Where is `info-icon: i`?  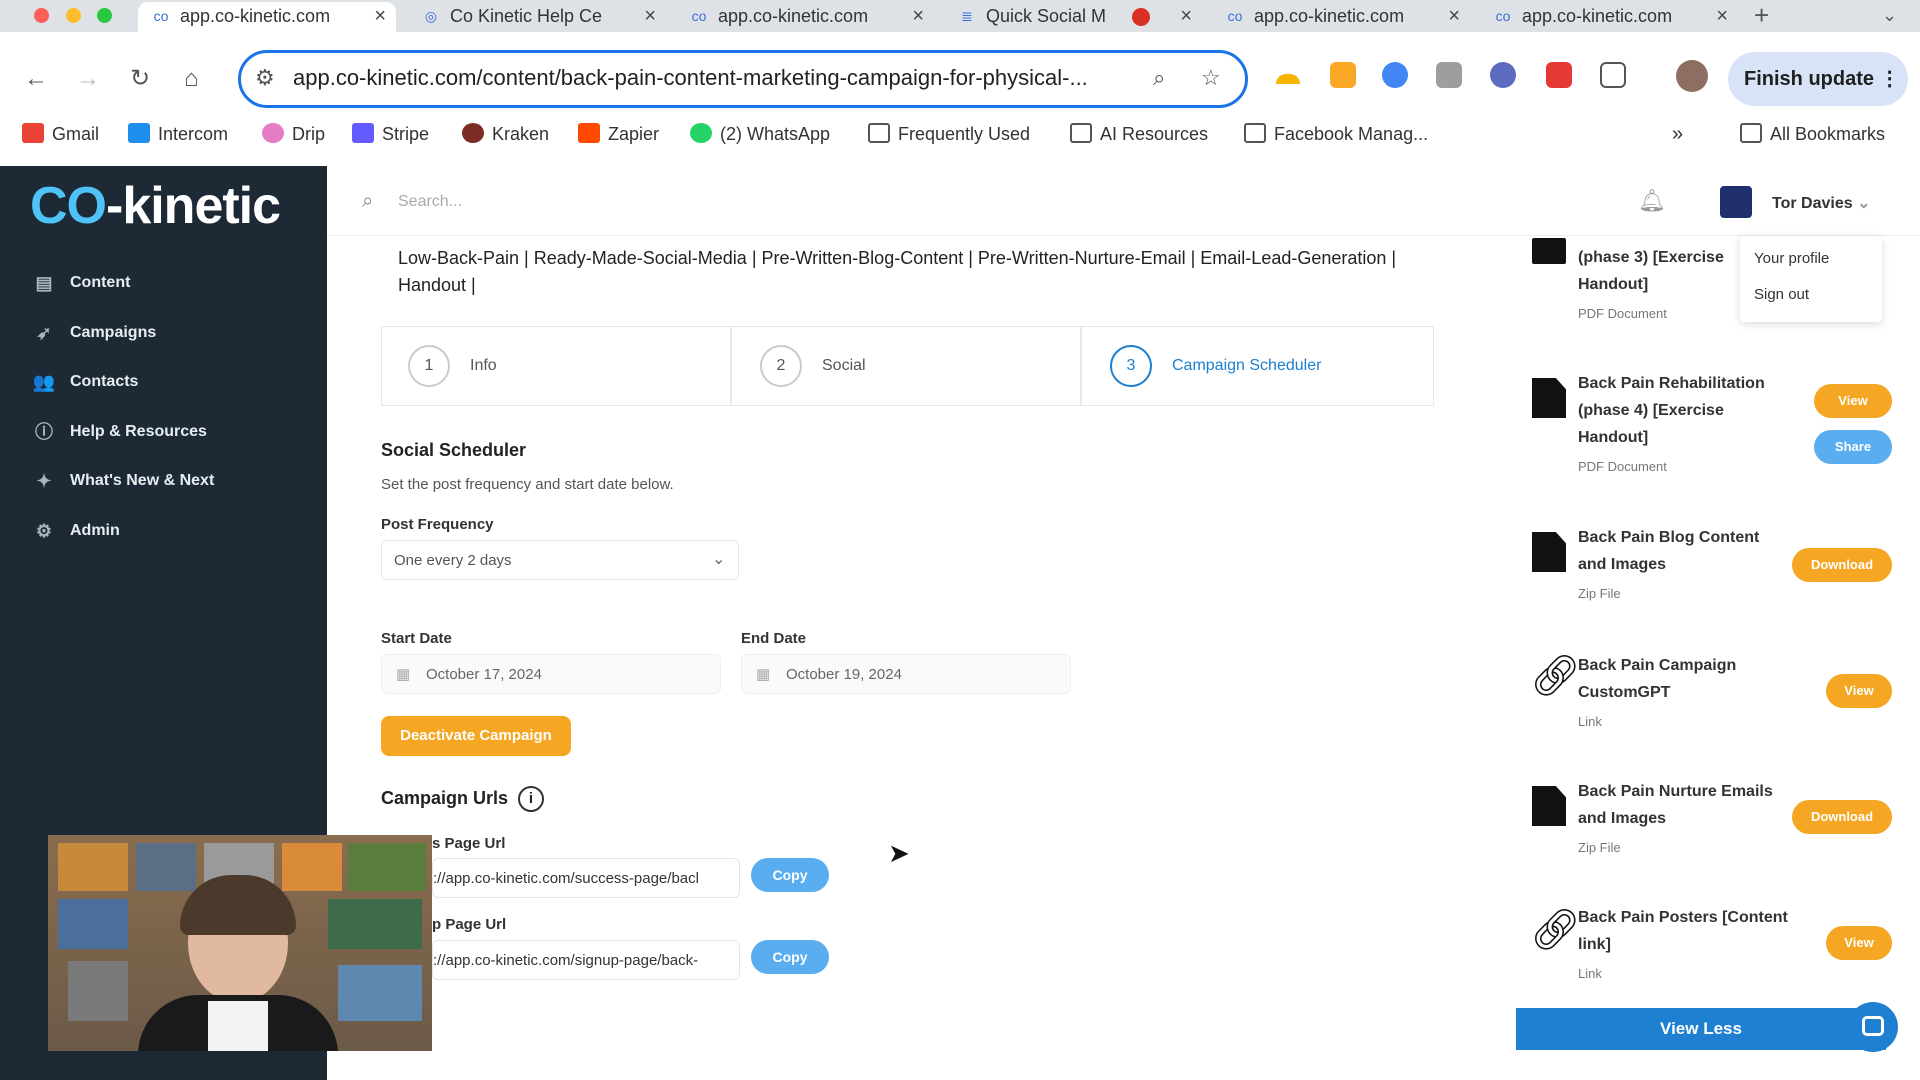 info-icon: i is located at coordinates (531, 799).